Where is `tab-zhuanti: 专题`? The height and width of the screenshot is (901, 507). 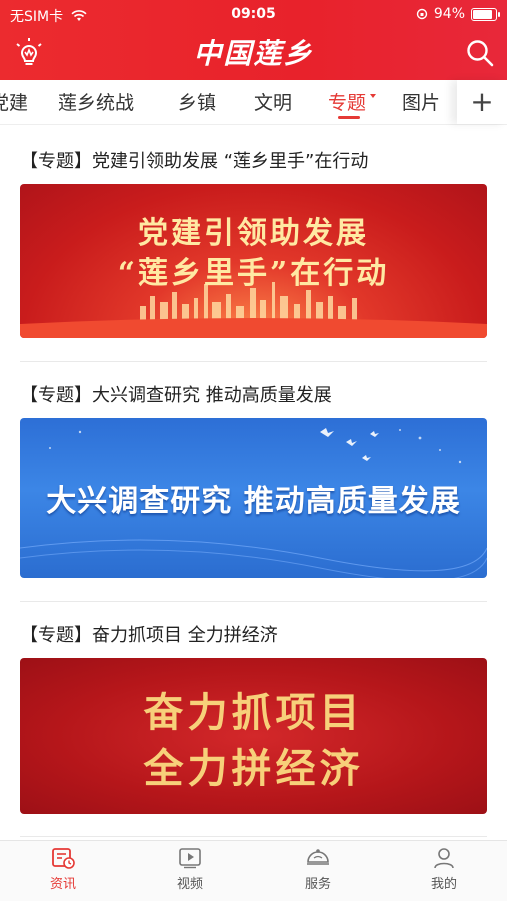 tab-zhuanti: 专题 is located at coordinates (352, 101).